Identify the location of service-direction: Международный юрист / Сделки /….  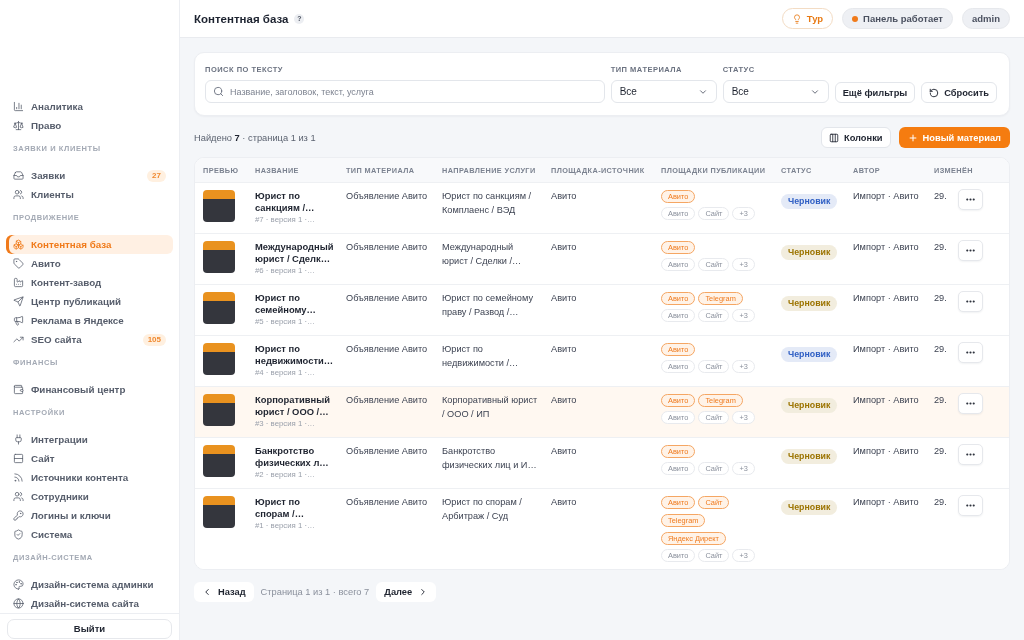
(482, 254).